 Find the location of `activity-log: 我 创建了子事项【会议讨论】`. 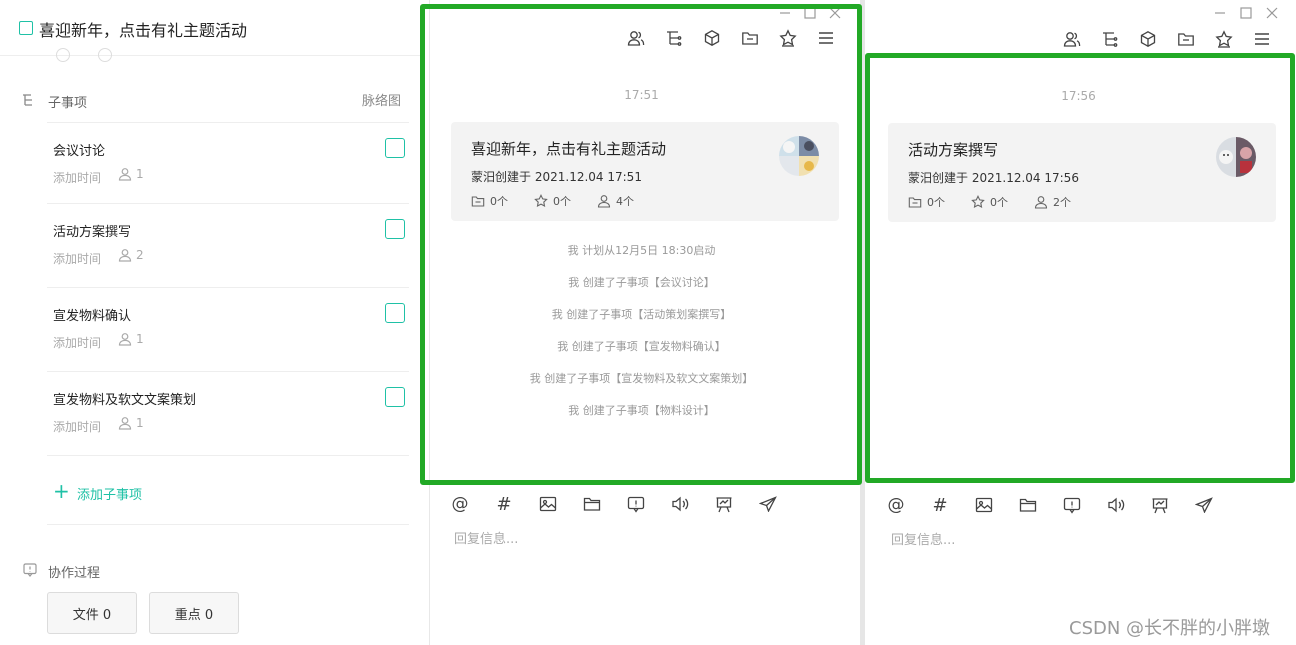

activity-log: 我 创建了子事项【会议讨论】 is located at coordinates (641, 282).